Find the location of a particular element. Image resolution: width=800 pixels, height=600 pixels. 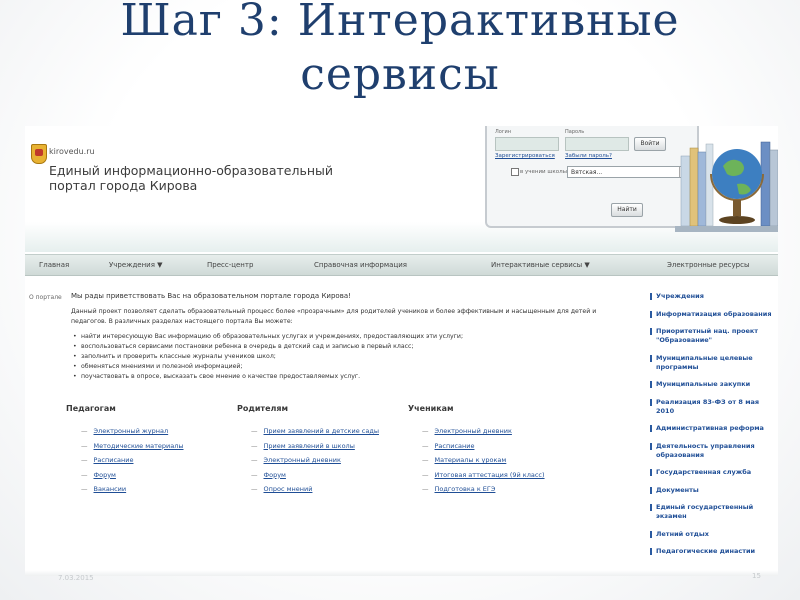

school-label: в учении школы is located at coordinates (543, 172).